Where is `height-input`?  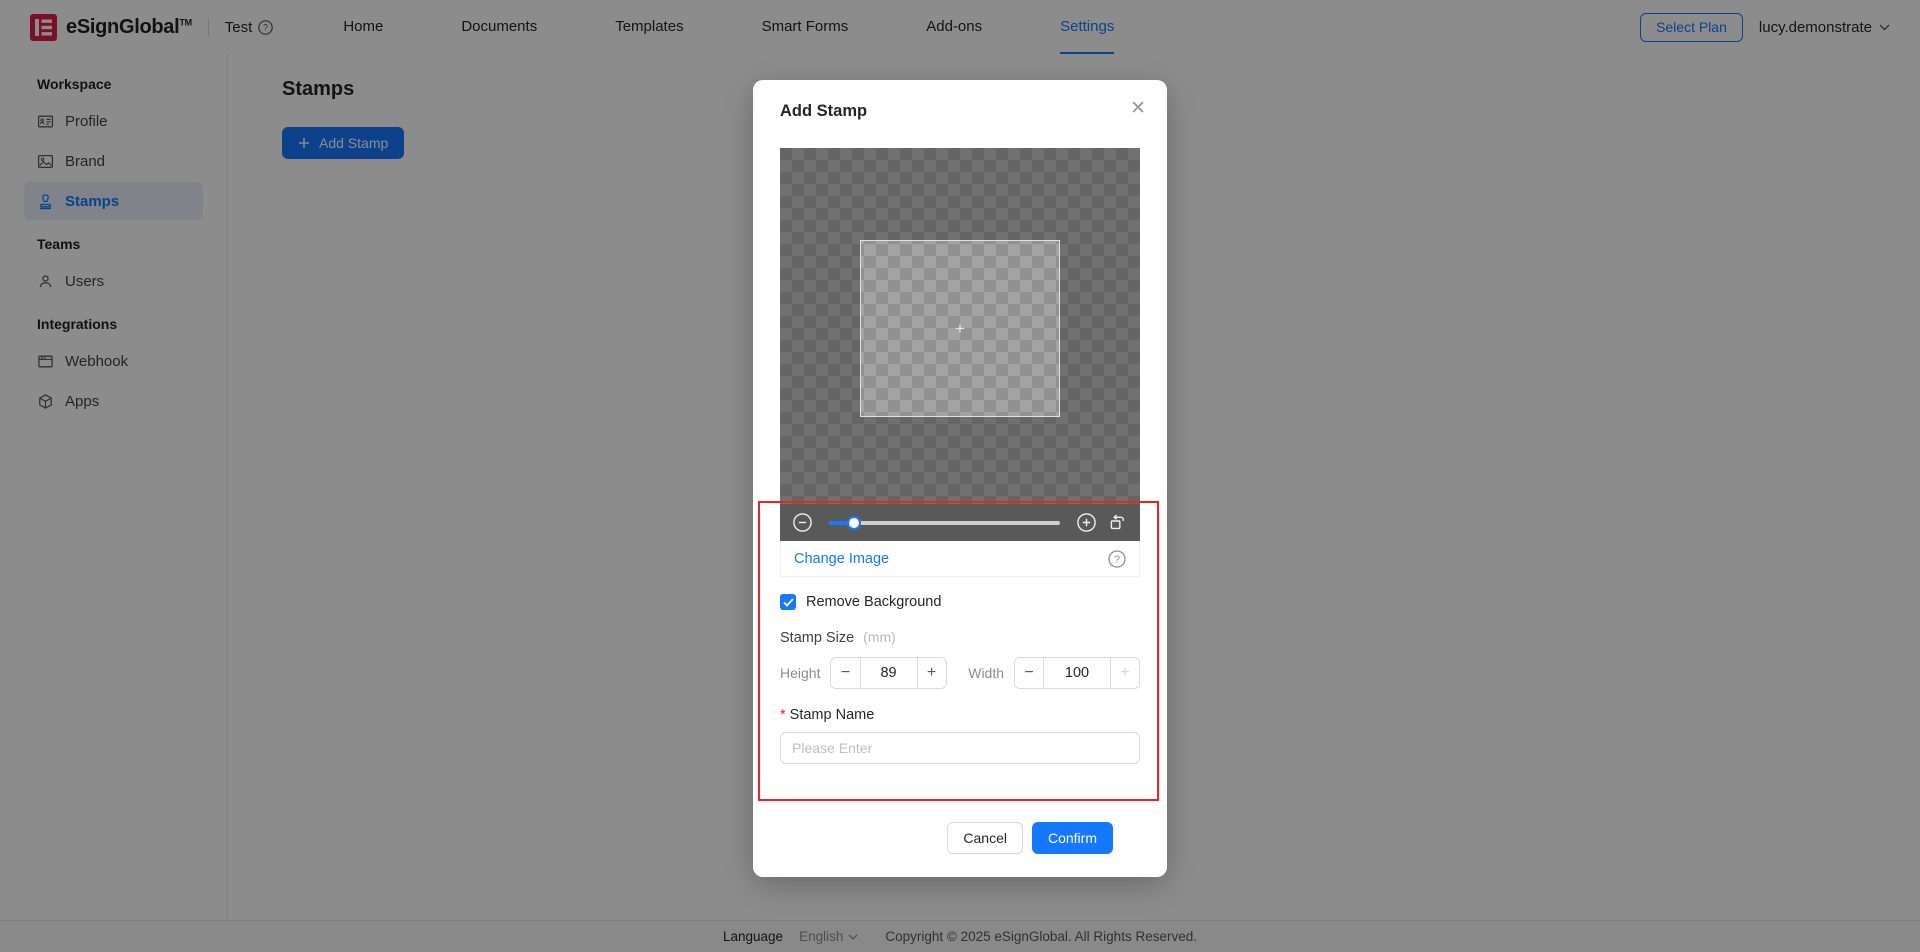 height-input is located at coordinates (888, 673).